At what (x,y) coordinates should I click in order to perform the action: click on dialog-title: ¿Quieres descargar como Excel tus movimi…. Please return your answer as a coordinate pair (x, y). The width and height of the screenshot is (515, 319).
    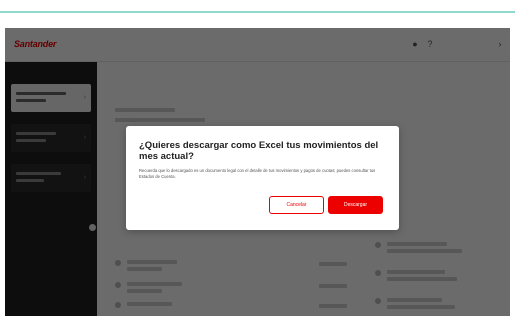
    Looking at the image, I should click on (259, 151).